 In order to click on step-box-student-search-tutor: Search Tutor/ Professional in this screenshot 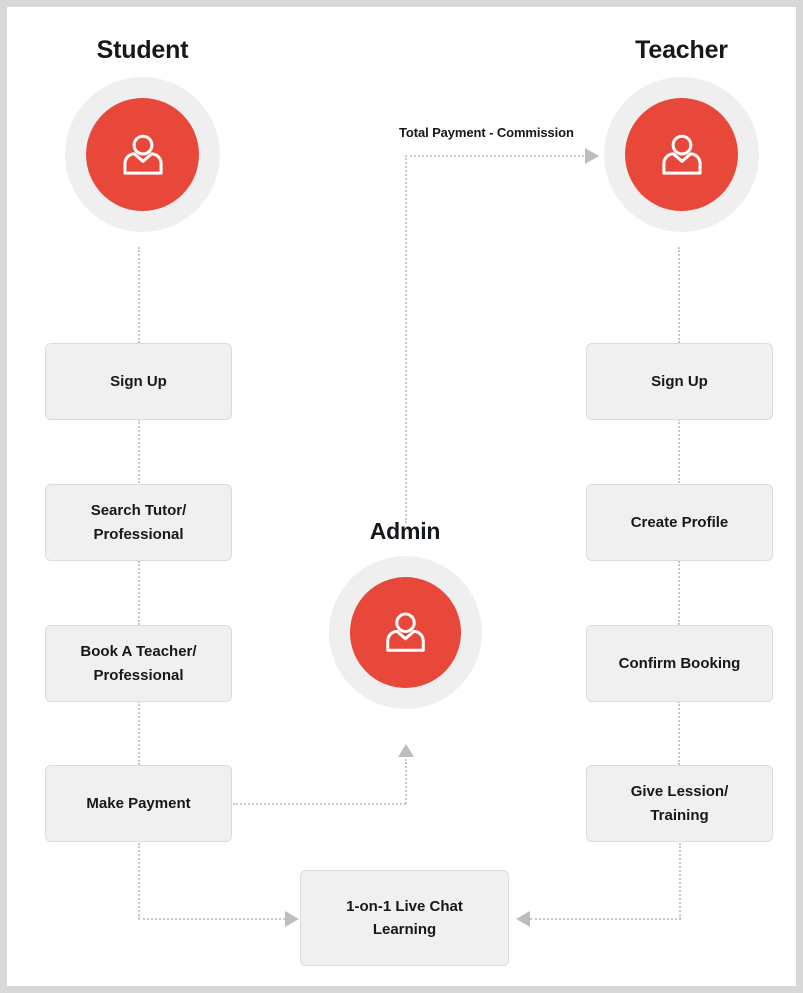, I will do `click(138, 522)`.